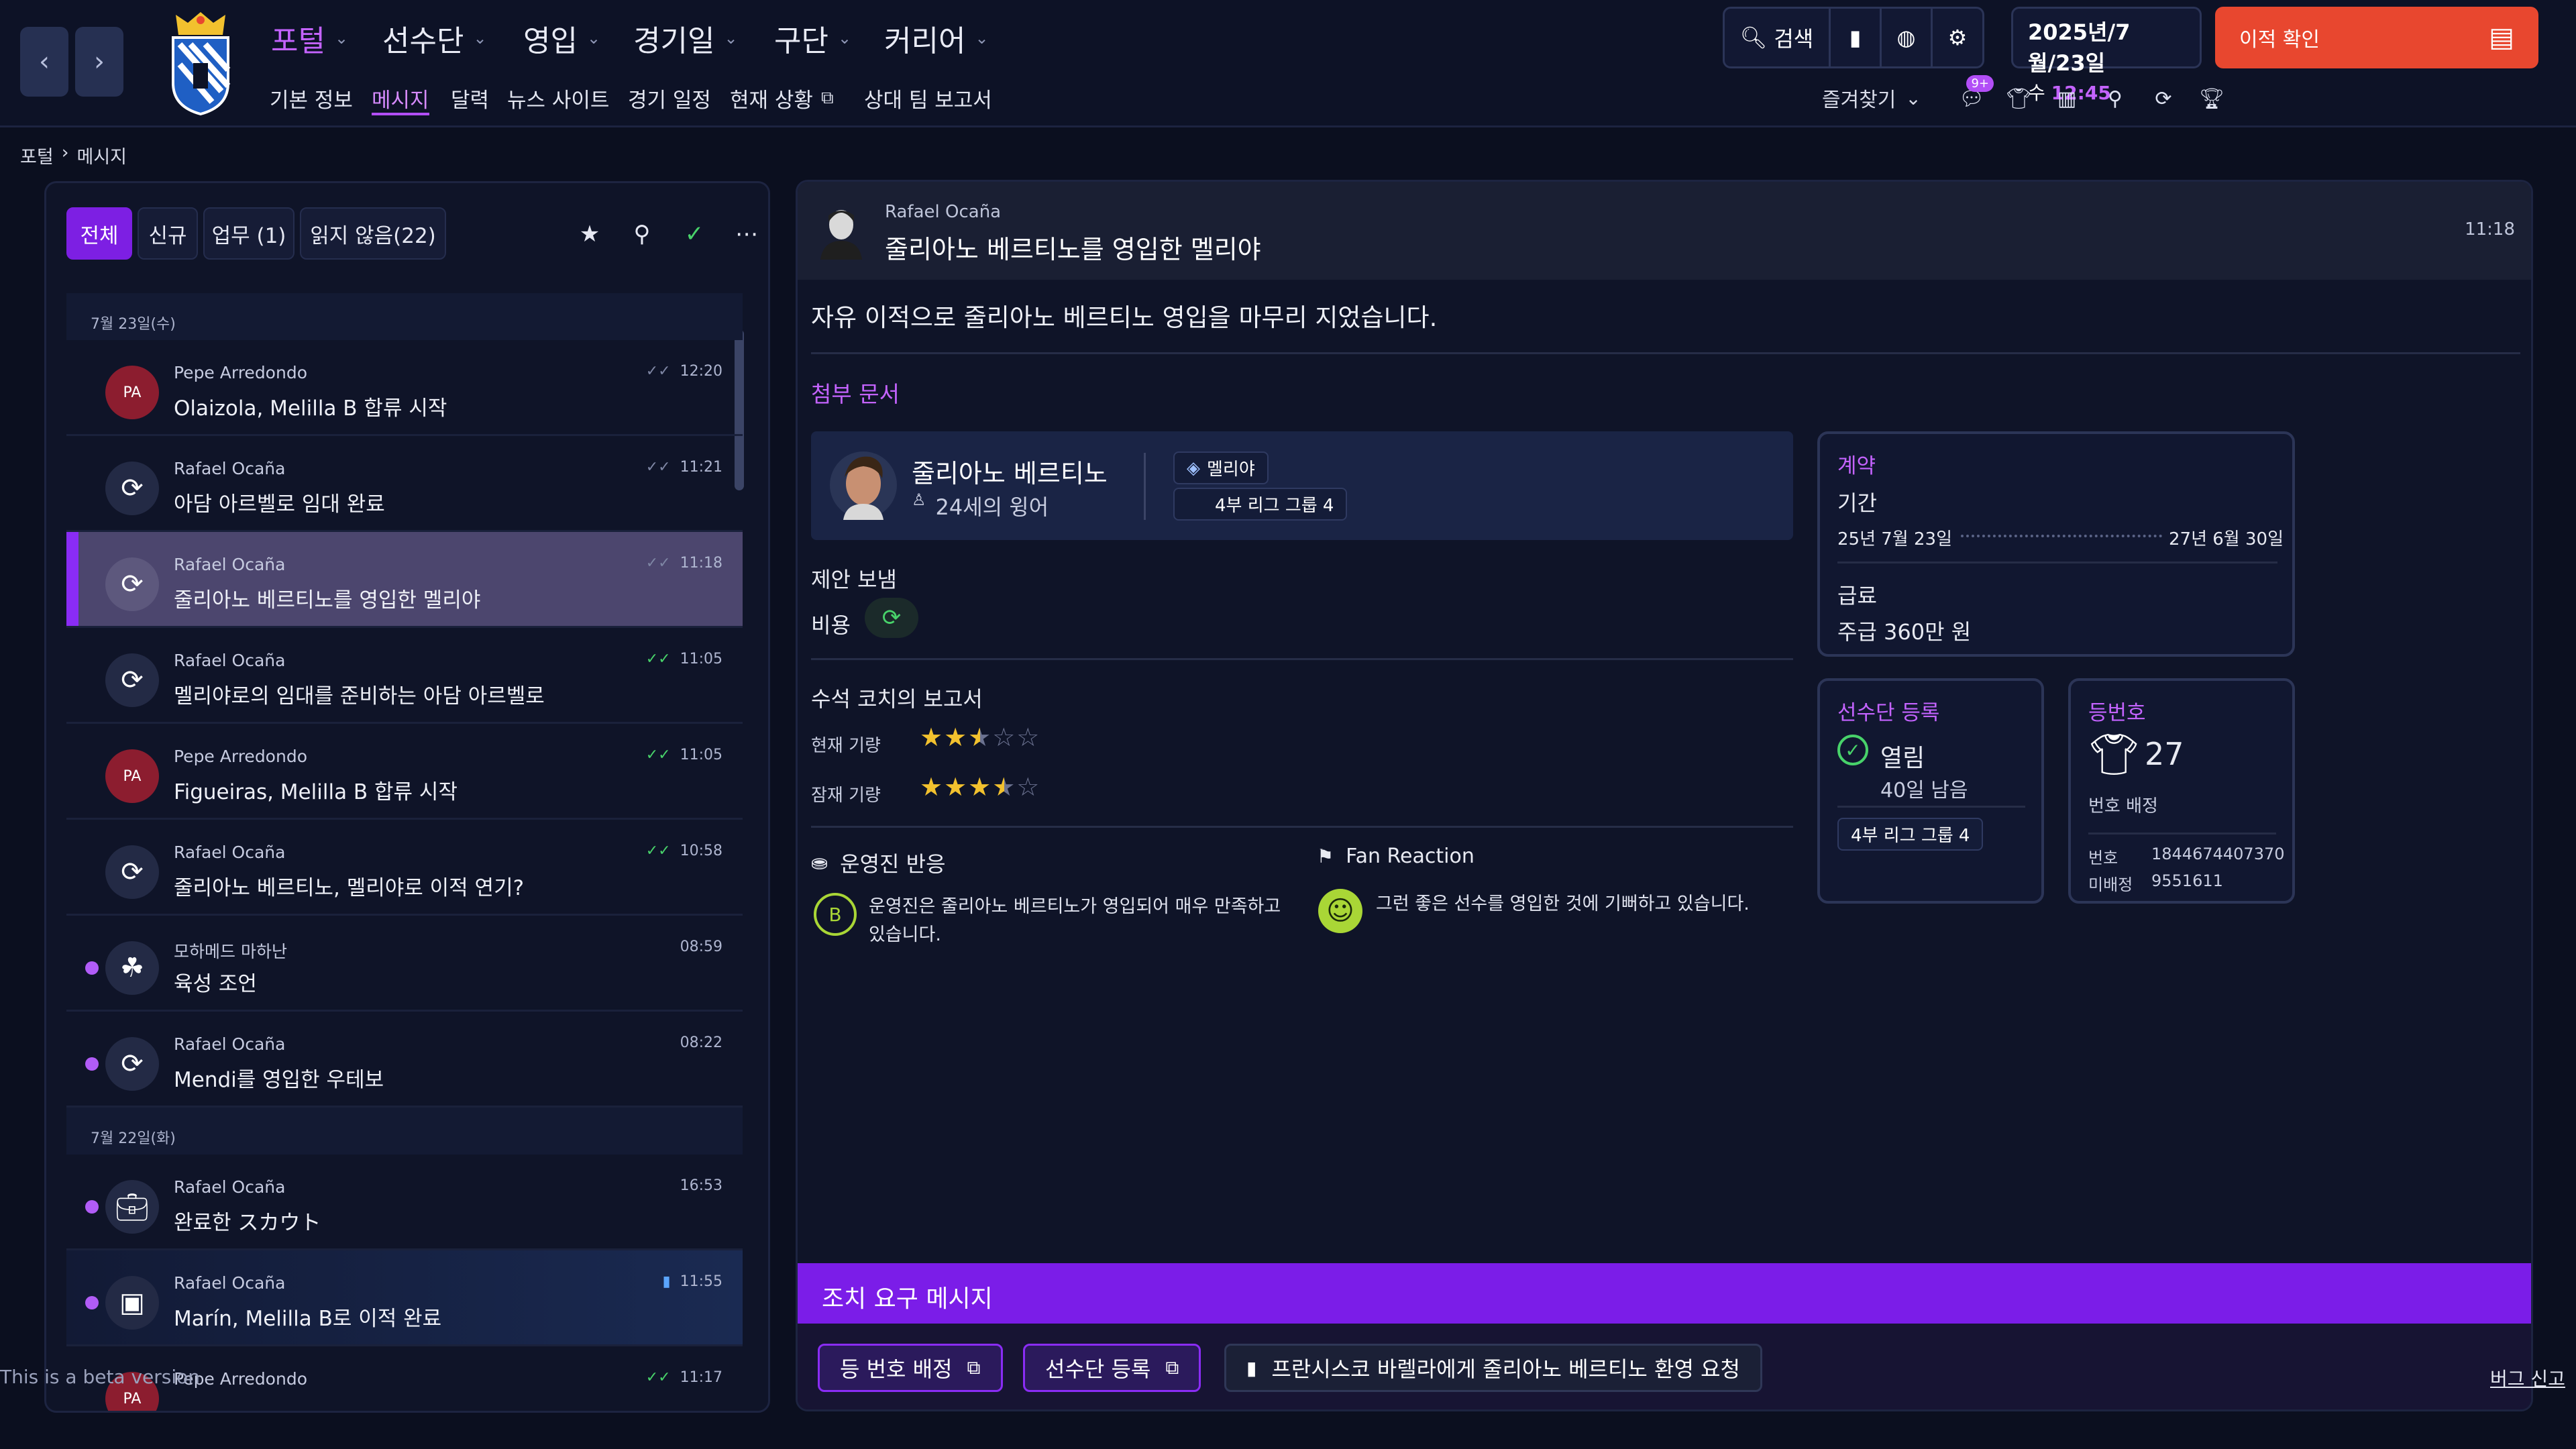 Image resolution: width=2576 pixels, height=1449 pixels. I want to click on search-messages-button: ⚲, so click(642, 234).